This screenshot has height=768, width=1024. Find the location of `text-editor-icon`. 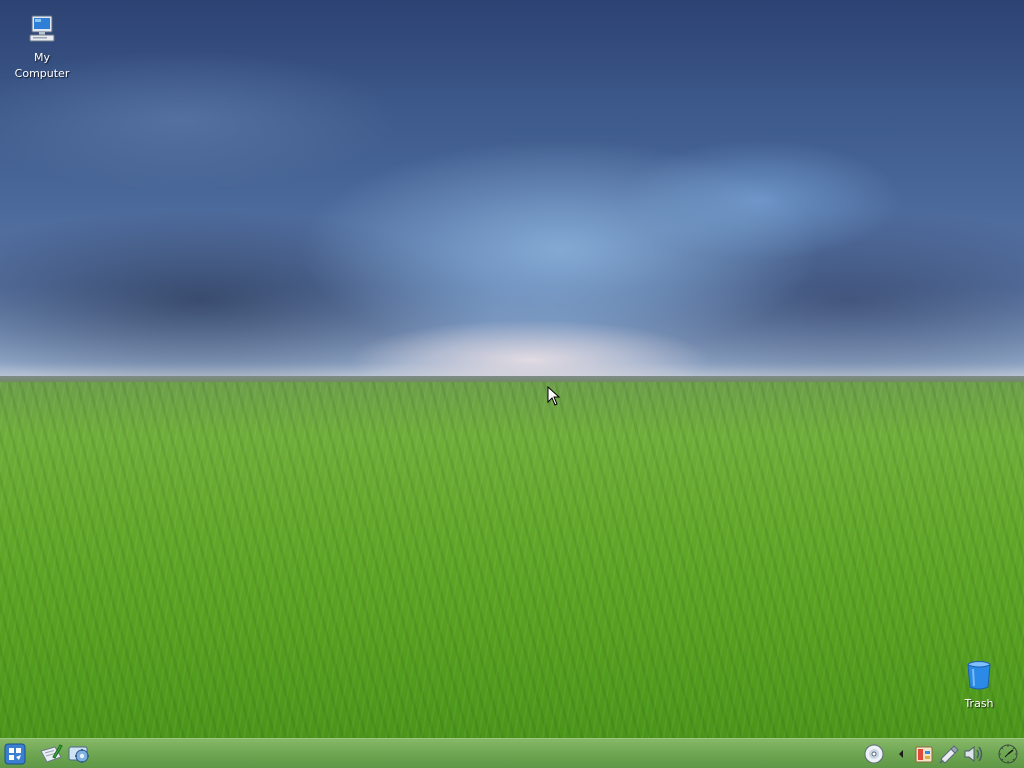

text-editor-icon is located at coordinates (51, 753).